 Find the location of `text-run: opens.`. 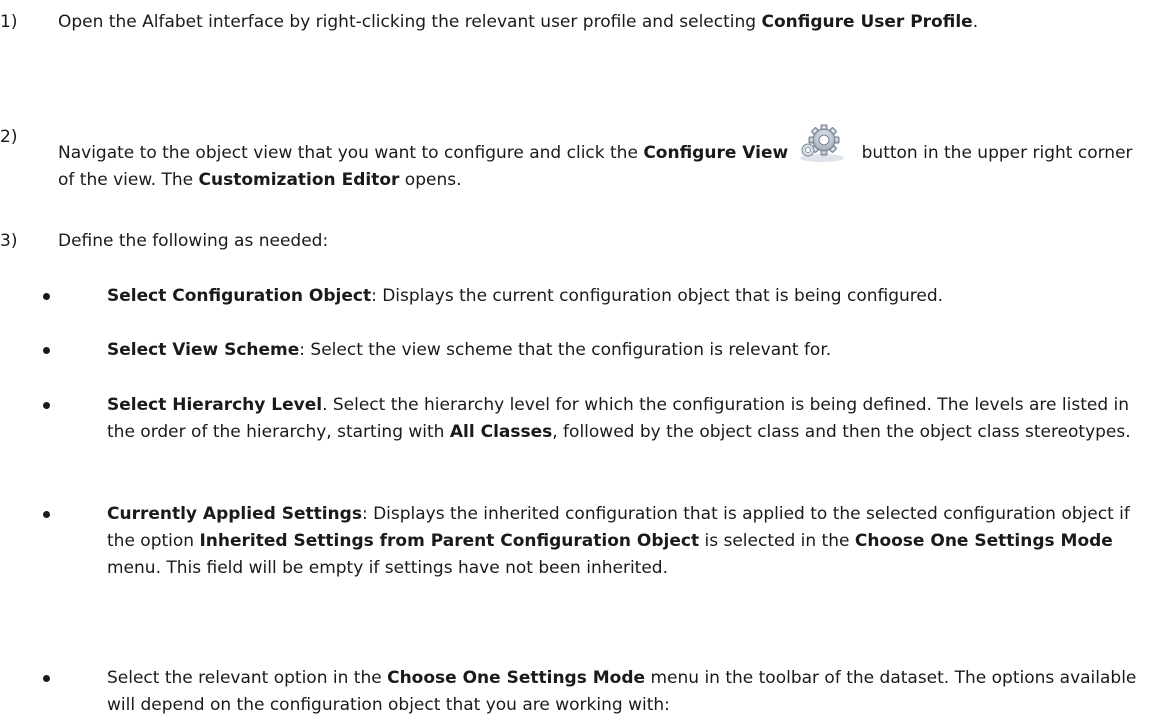

text-run: opens. is located at coordinates (430, 180).